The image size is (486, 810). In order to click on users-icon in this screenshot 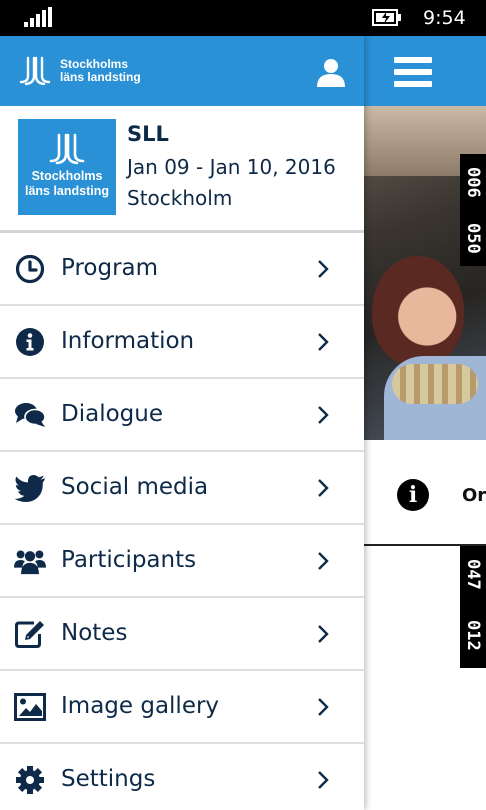, I will do `click(30, 562)`.